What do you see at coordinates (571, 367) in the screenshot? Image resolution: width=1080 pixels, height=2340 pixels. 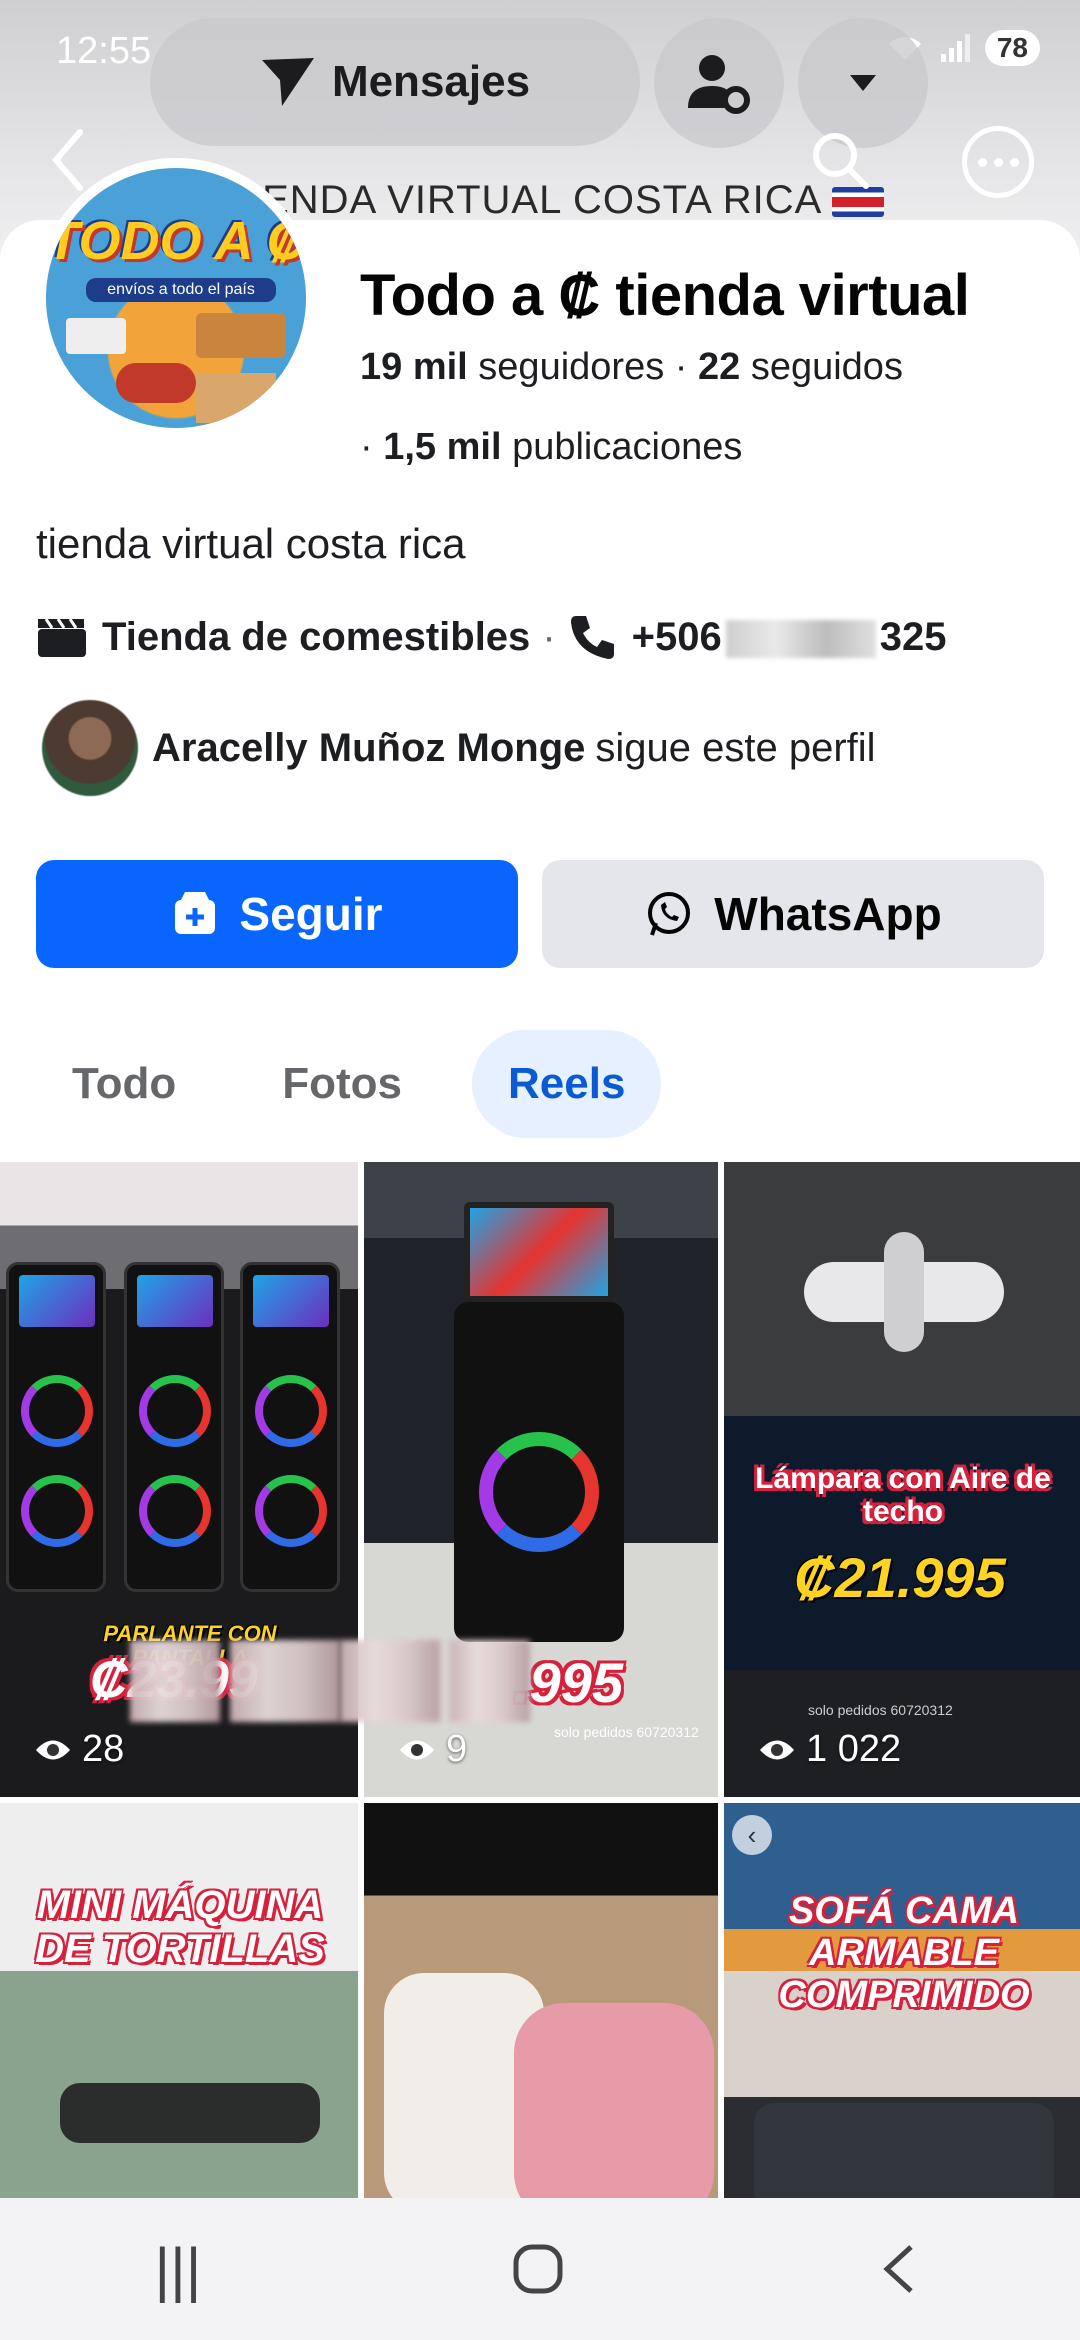 I see `followers-label: seguidores` at bounding box center [571, 367].